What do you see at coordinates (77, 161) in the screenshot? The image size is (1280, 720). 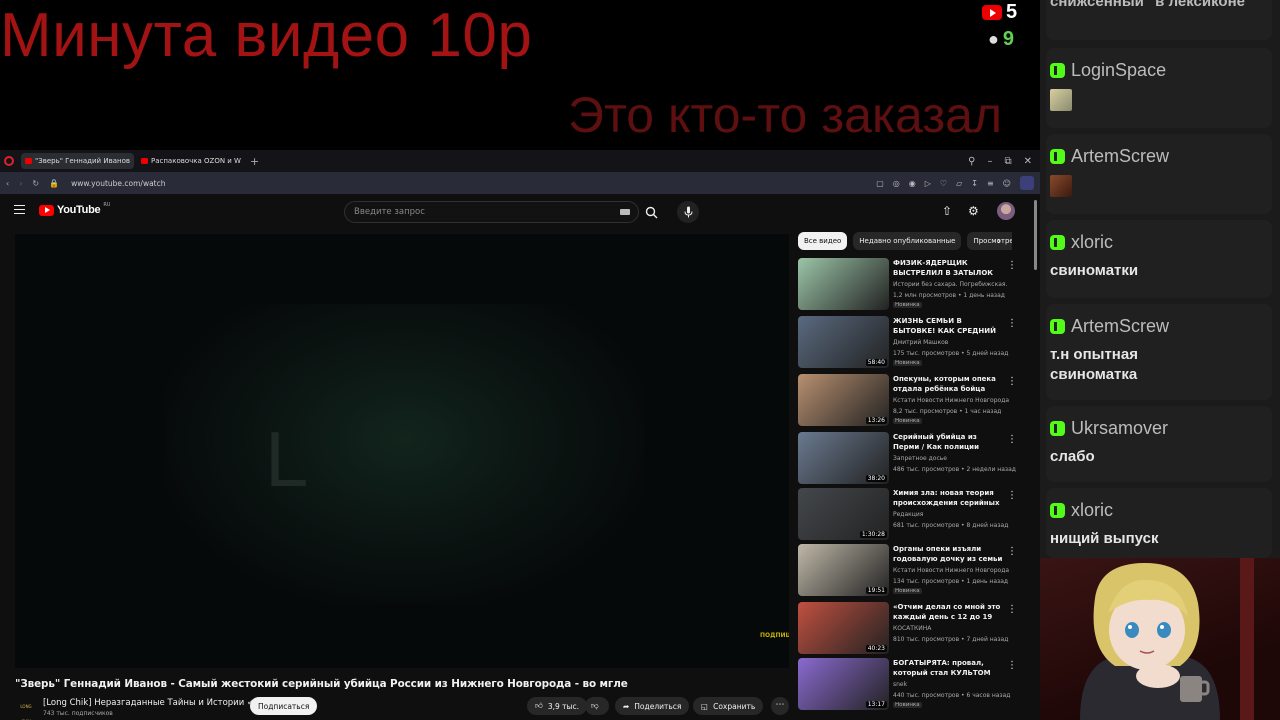 I see `tab-video: "Зверь" Геннадий Иванов` at bounding box center [77, 161].